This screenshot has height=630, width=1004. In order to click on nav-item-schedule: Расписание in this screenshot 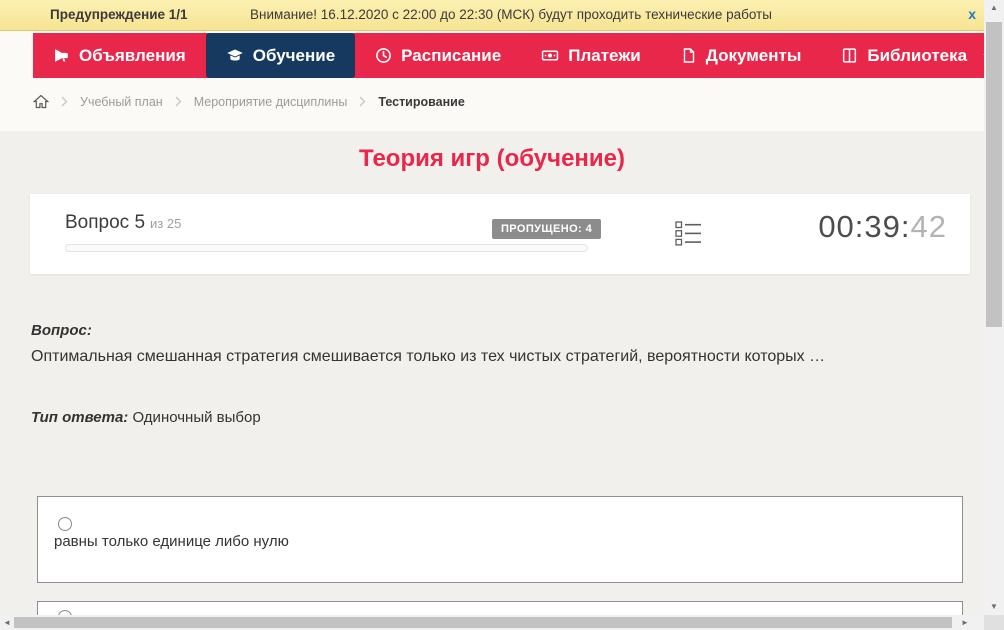, I will do `click(438, 55)`.